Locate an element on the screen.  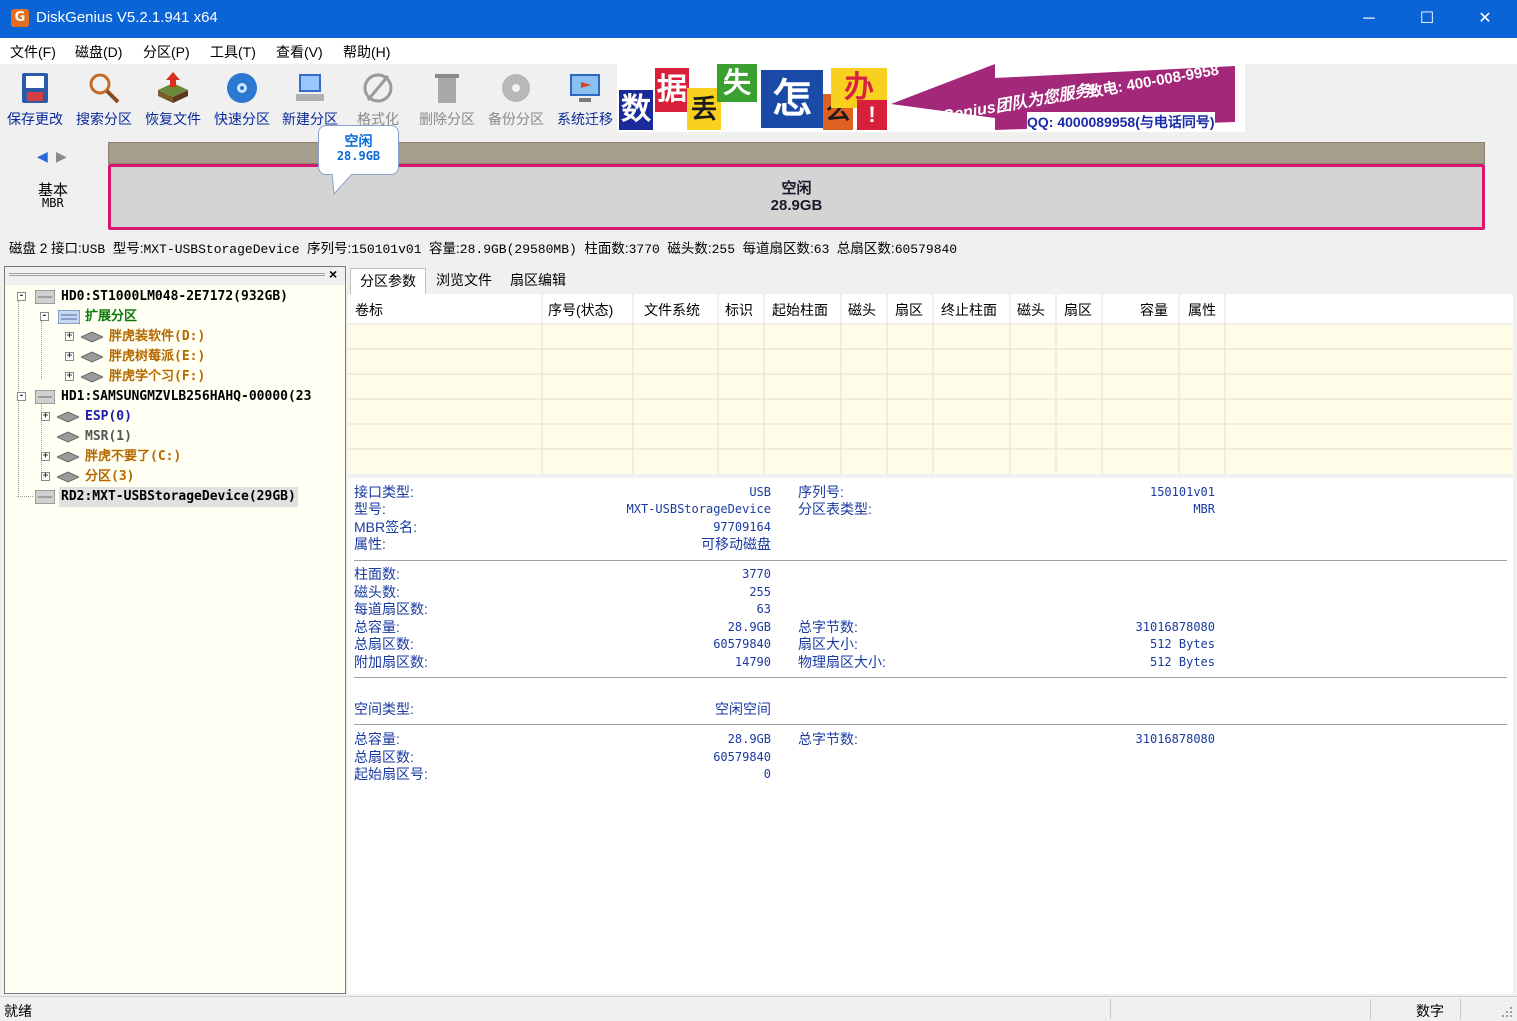
delete-partition-label: 删除分区 is located at coordinates (447, 119).